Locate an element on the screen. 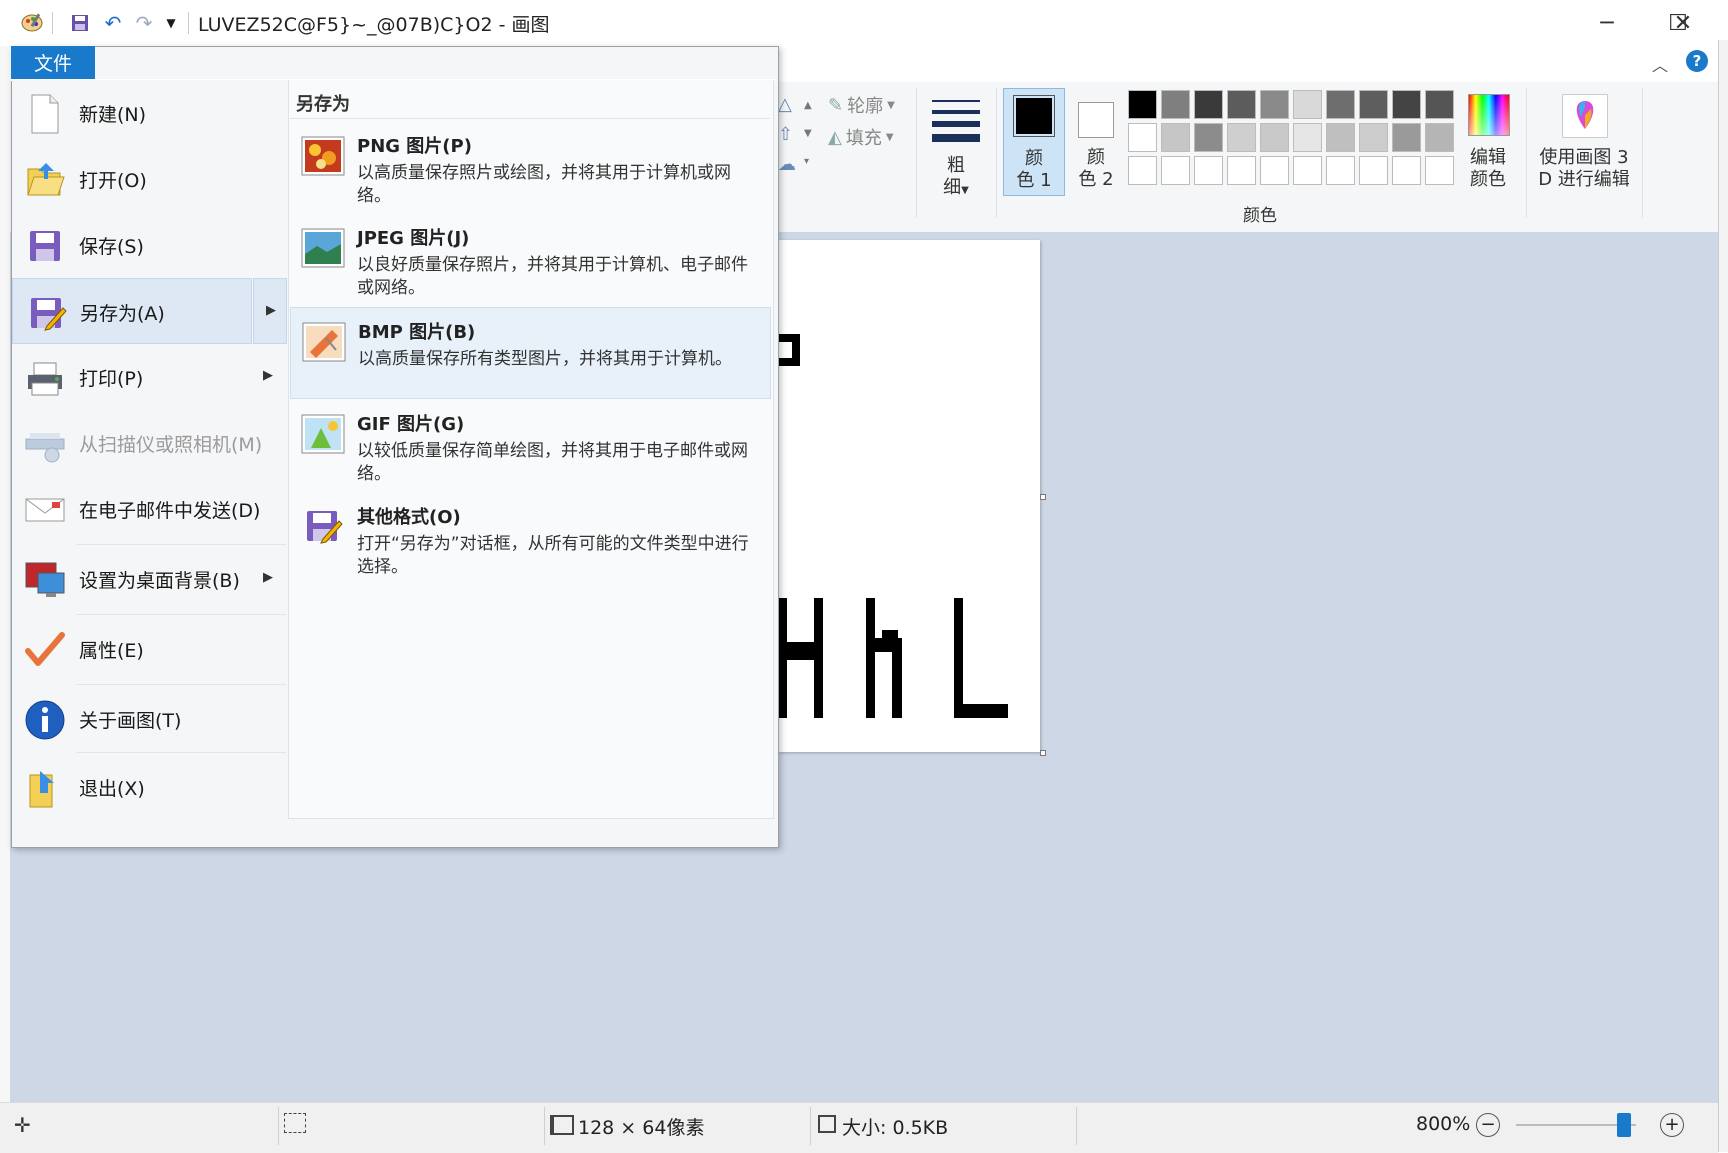  drawing-canvas is located at coordinates (909, 496).